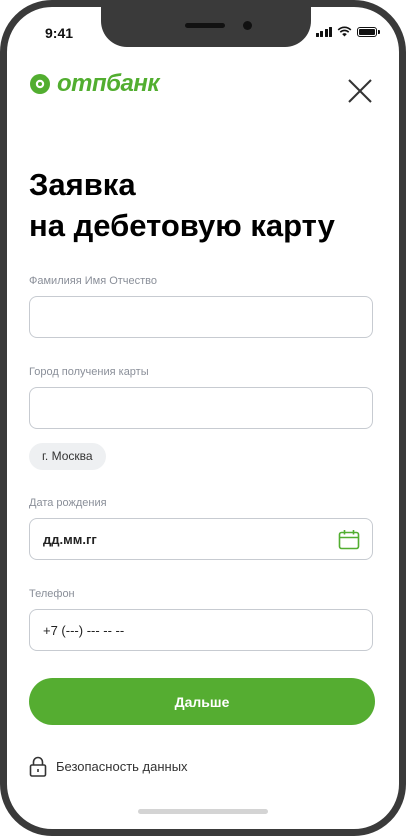 The image size is (406, 836). What do you see at coordinates (182, 205) in the screenshot?
I see `page-title: Заявка на дебетовую карту` at bounding box center [182, 205].